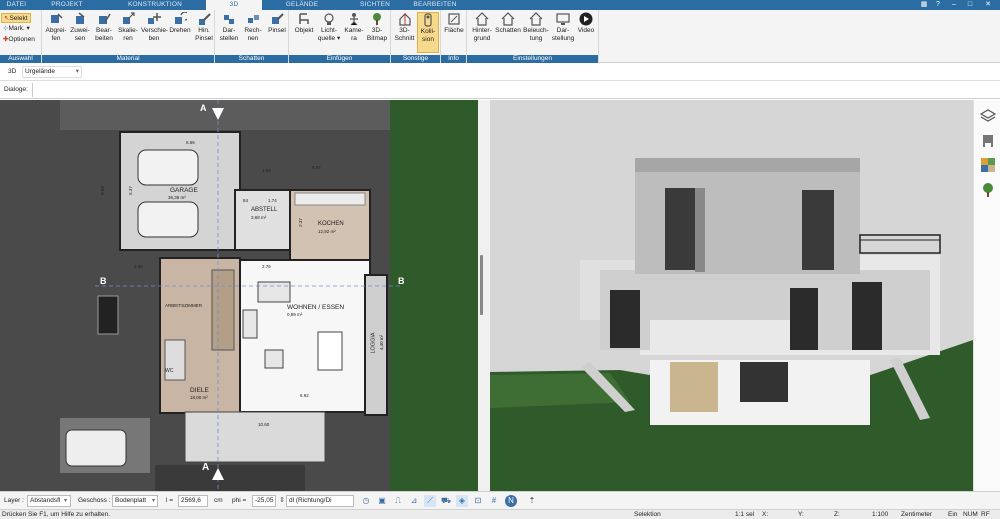  I want to click on rotate-icon, so click(181, 18).